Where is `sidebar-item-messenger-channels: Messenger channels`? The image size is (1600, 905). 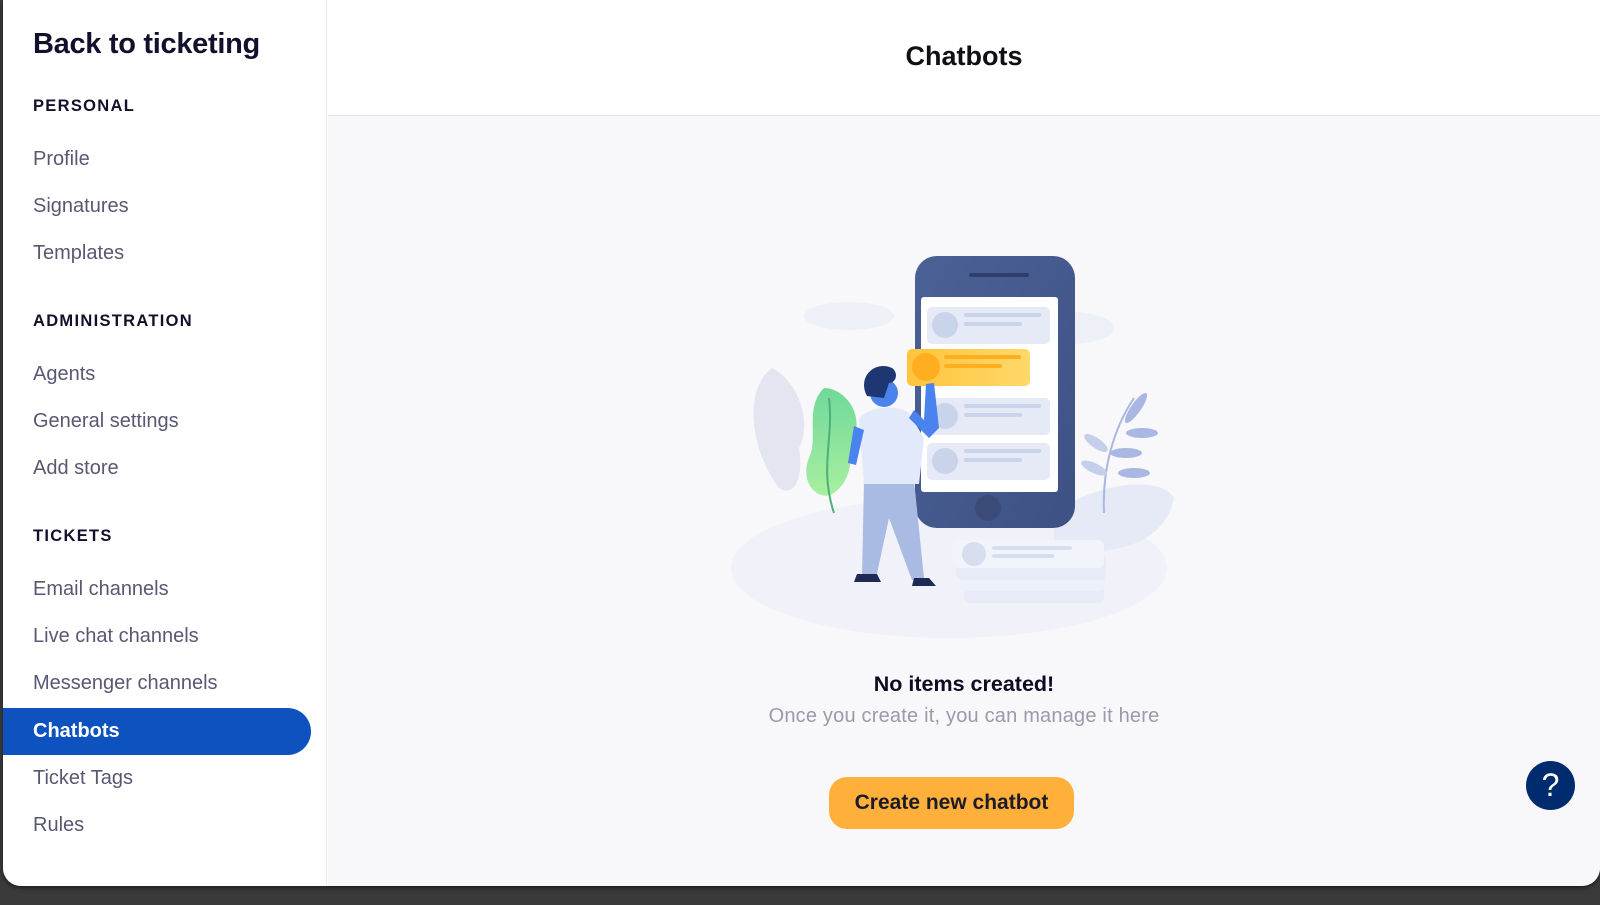
sidebar-item-messenger-channels: Messenger channels is located at coordinates (157, 683).